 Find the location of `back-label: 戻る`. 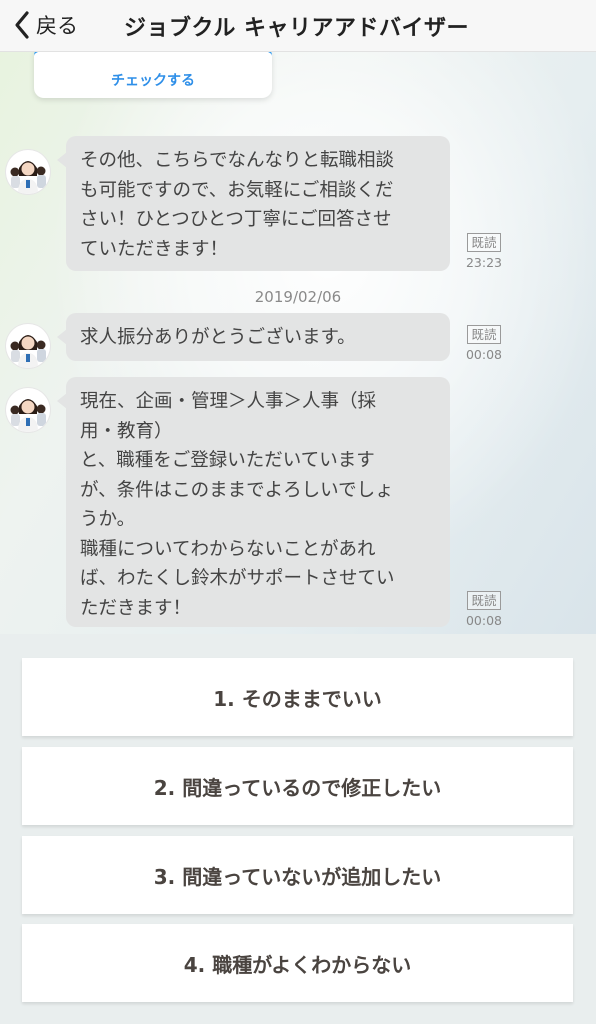

back-label: 戻る is located at coordinates (57, 26).